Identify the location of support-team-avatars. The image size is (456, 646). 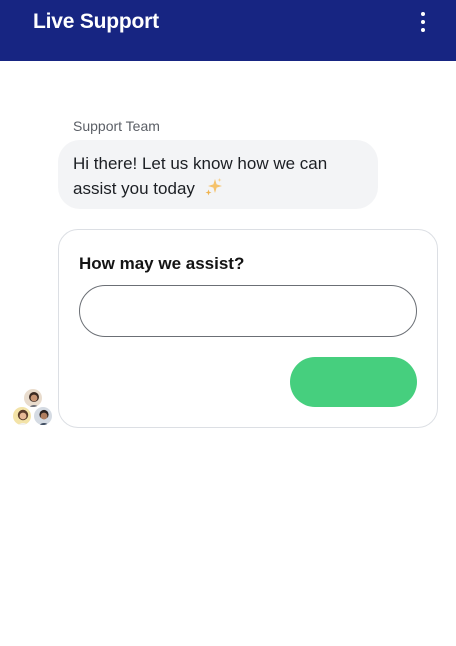
(33, 409).